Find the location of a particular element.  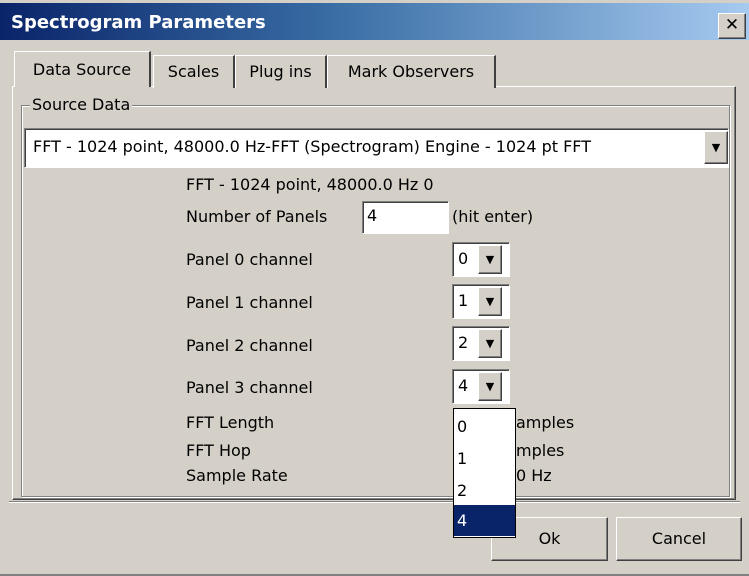

num-panels-hint: (hit enter) is located at coordinates (493, 216).